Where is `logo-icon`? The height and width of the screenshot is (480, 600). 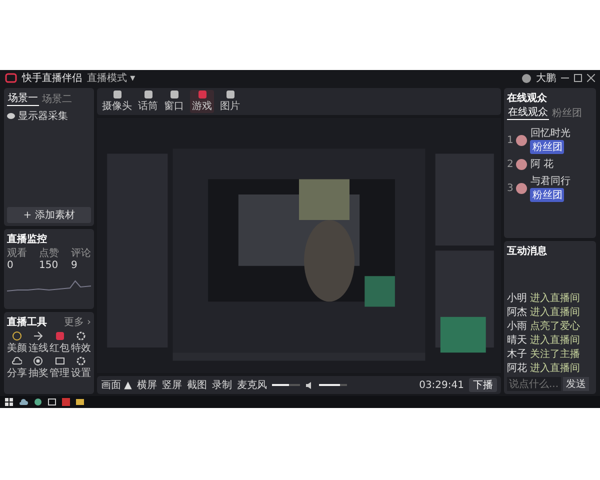
logo-icon is located at coordinates (11, 78).